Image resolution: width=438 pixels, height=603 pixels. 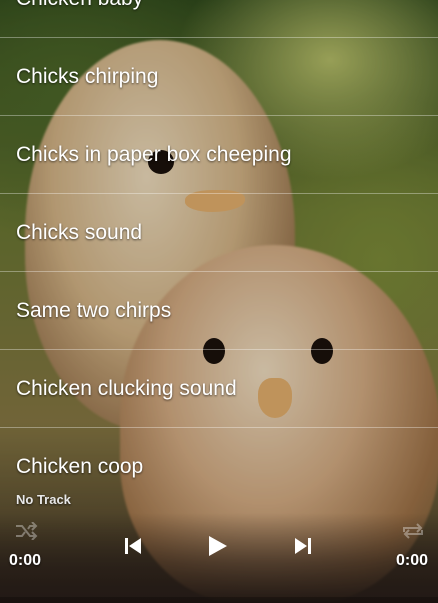 I want to click on list-item: Same two chirps, so click(x=219, y=311).